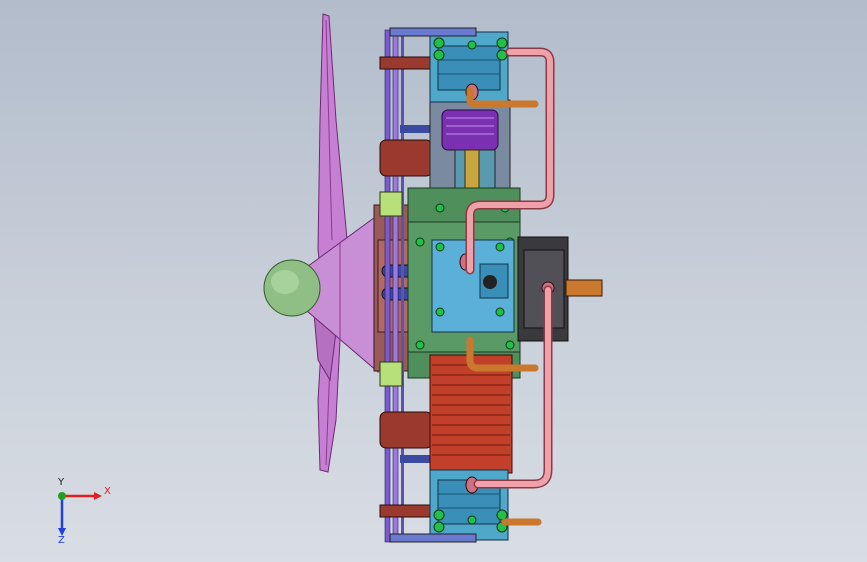  Describe the element at coordinates (394, 286) in the screenshot. I see `push-rods` at that location.